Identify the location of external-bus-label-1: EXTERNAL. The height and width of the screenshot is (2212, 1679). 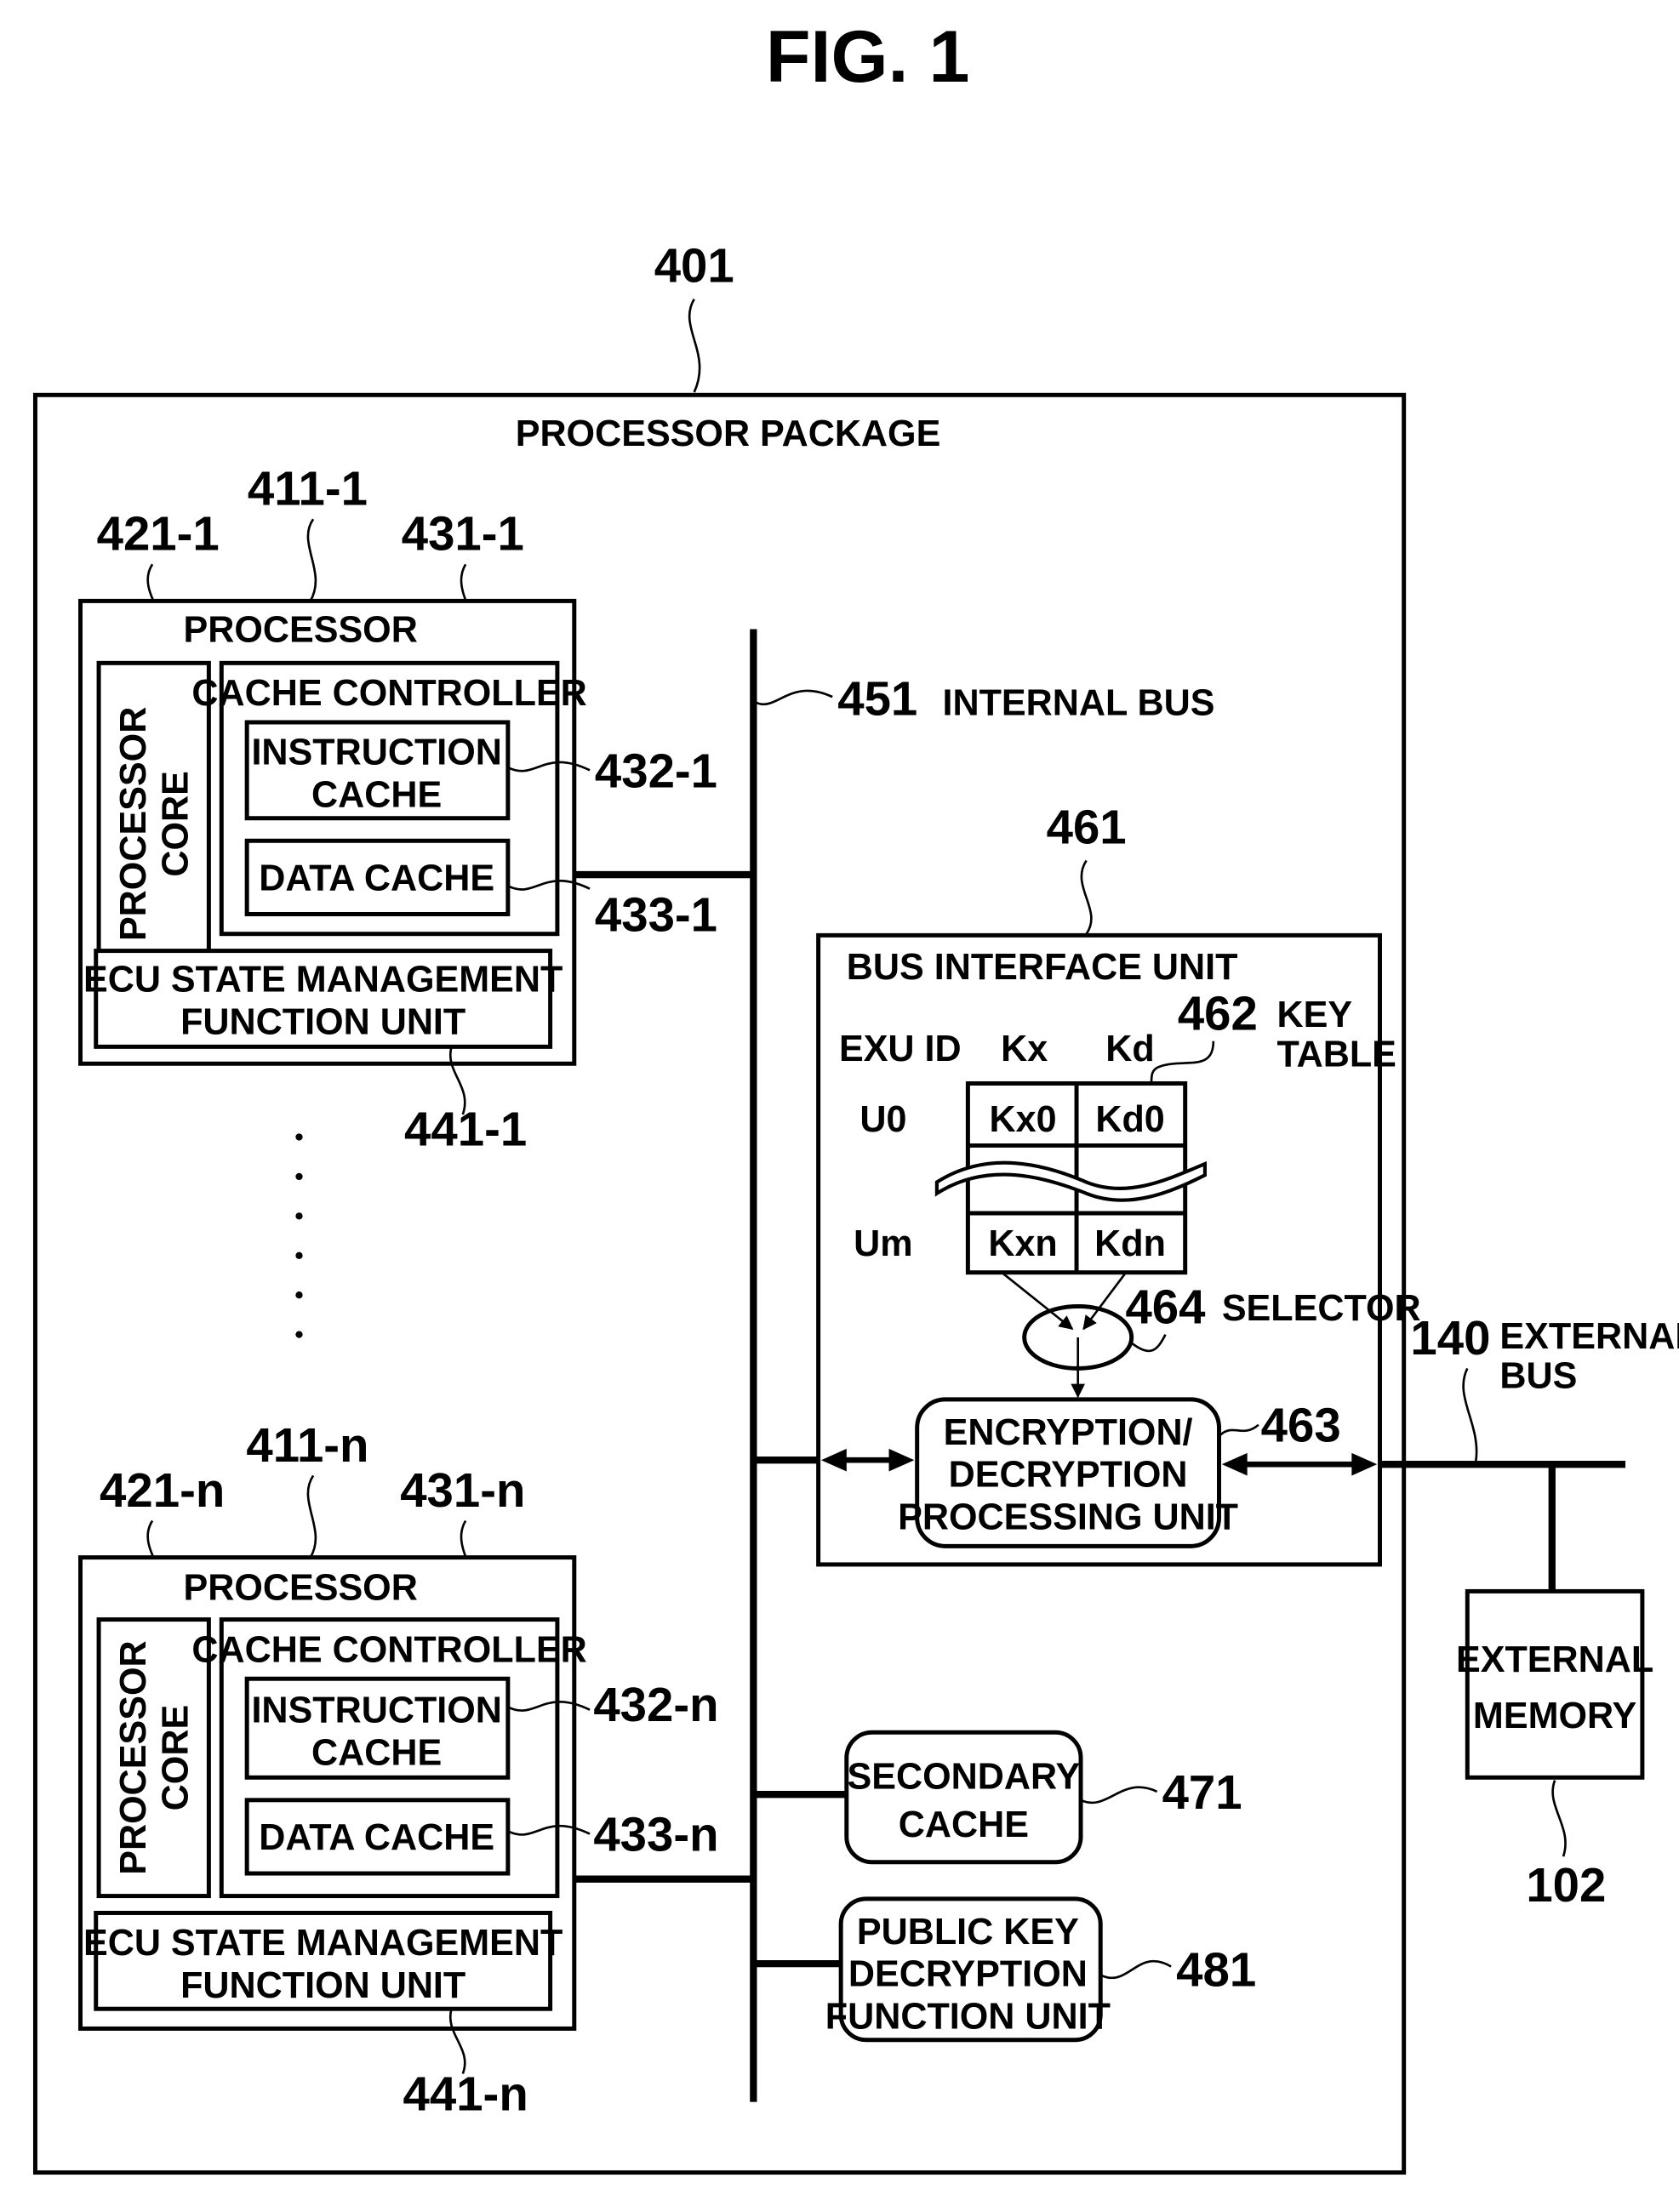
(1589, 1336).